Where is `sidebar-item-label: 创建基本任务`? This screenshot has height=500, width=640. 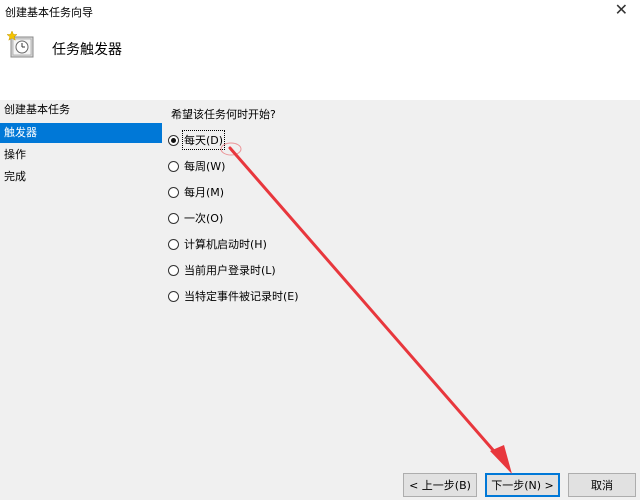 sidebar-item-label: 创建基本任务 is located at coordinates (37, 109).